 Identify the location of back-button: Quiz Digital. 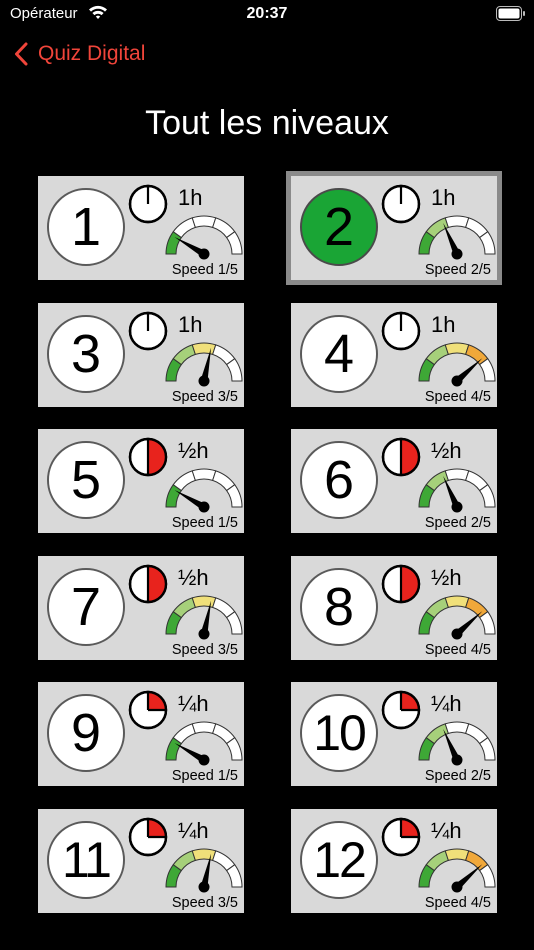
(79, 54).